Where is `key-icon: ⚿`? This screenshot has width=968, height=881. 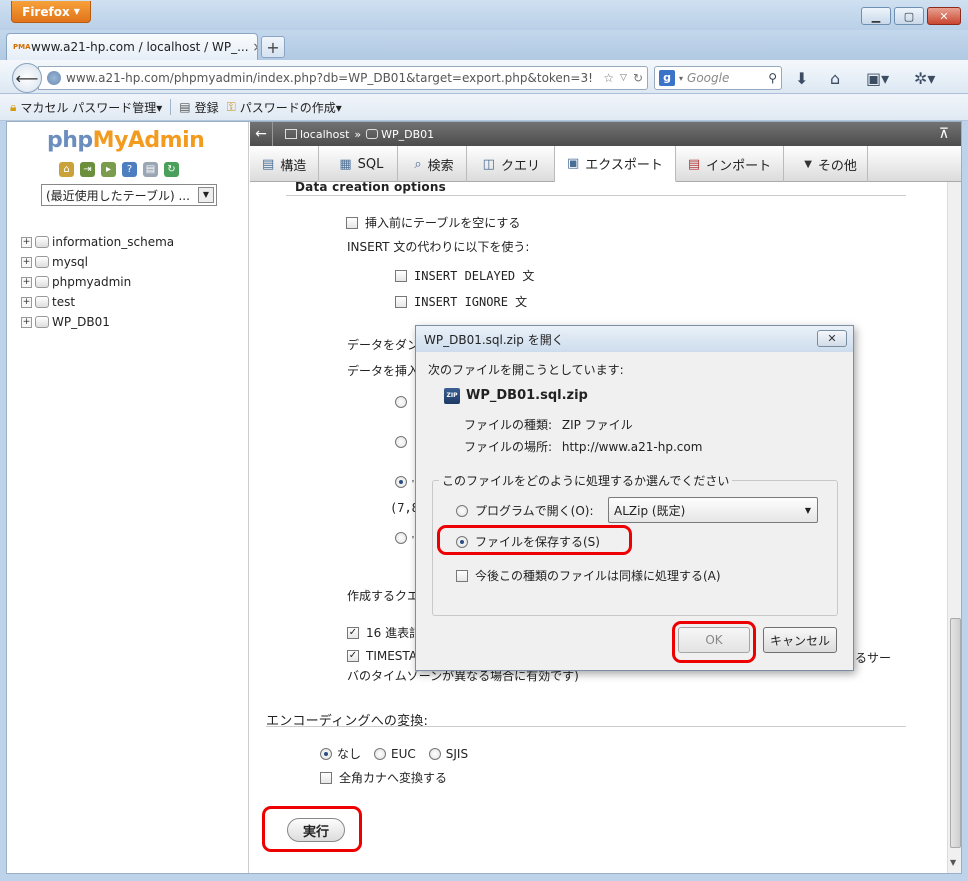 key-icon: ⚿ is located at coordinates (231, 106).